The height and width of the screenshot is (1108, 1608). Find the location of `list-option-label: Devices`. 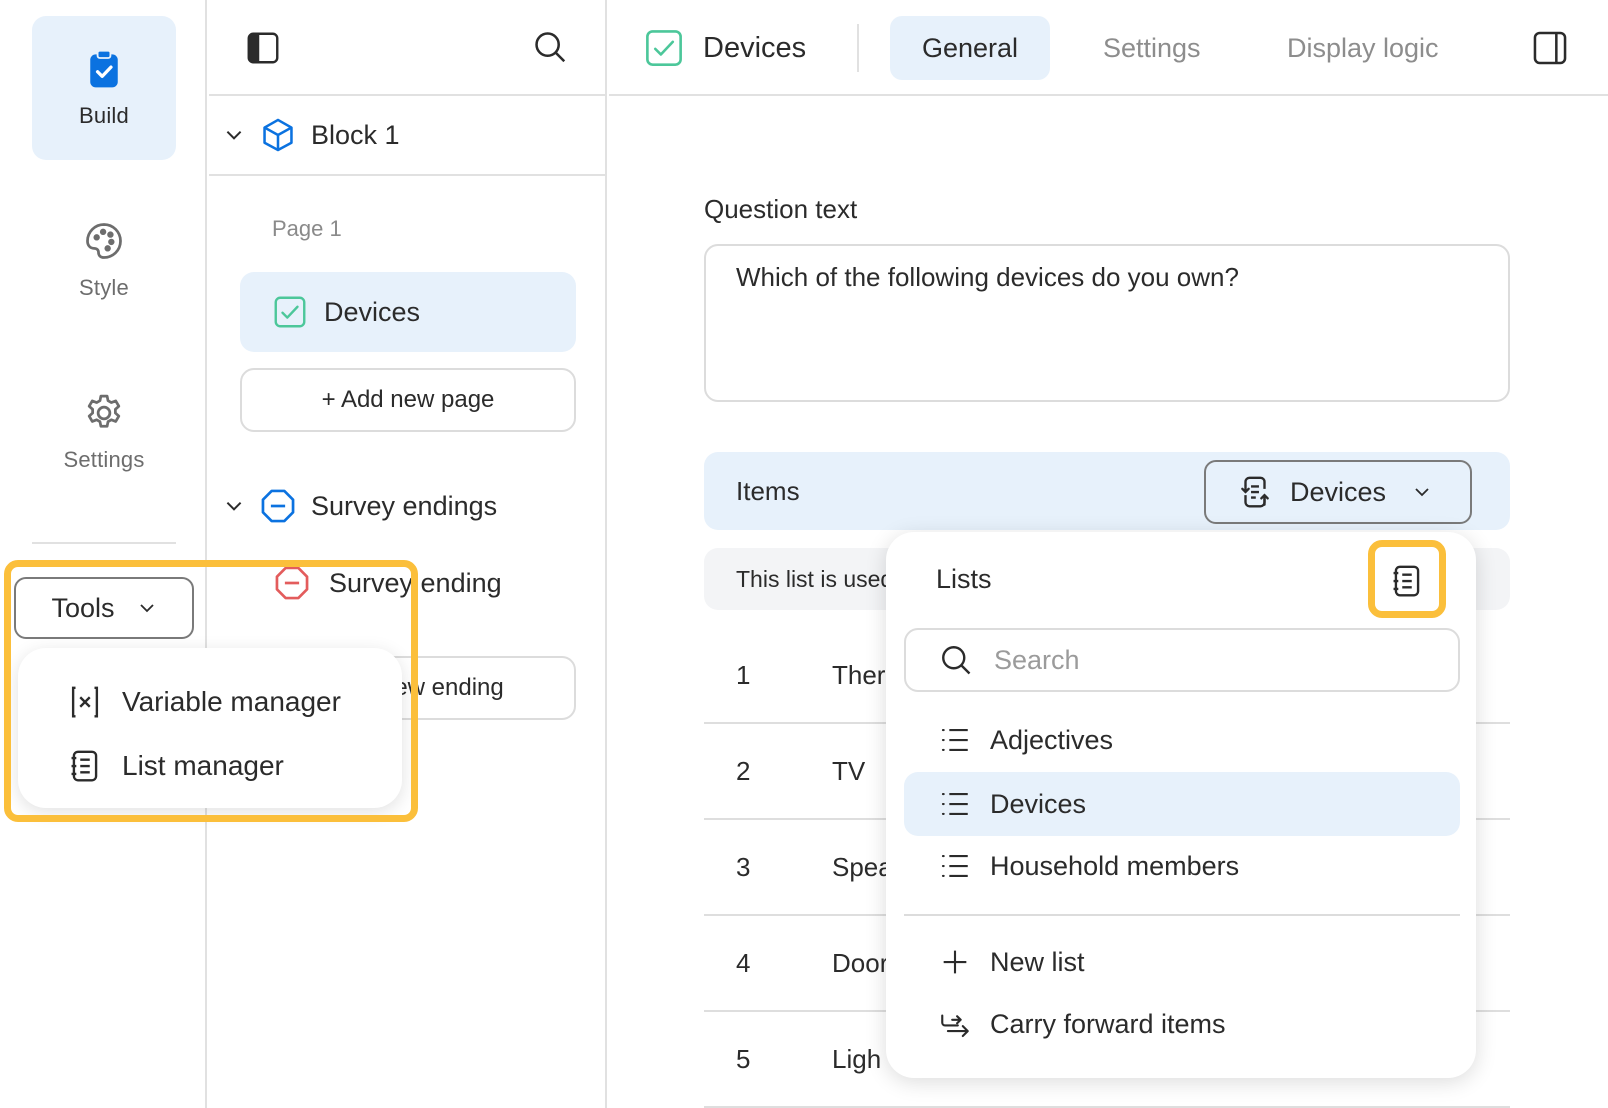

list-option-label: Devices is located at coordinates (1038, 803).